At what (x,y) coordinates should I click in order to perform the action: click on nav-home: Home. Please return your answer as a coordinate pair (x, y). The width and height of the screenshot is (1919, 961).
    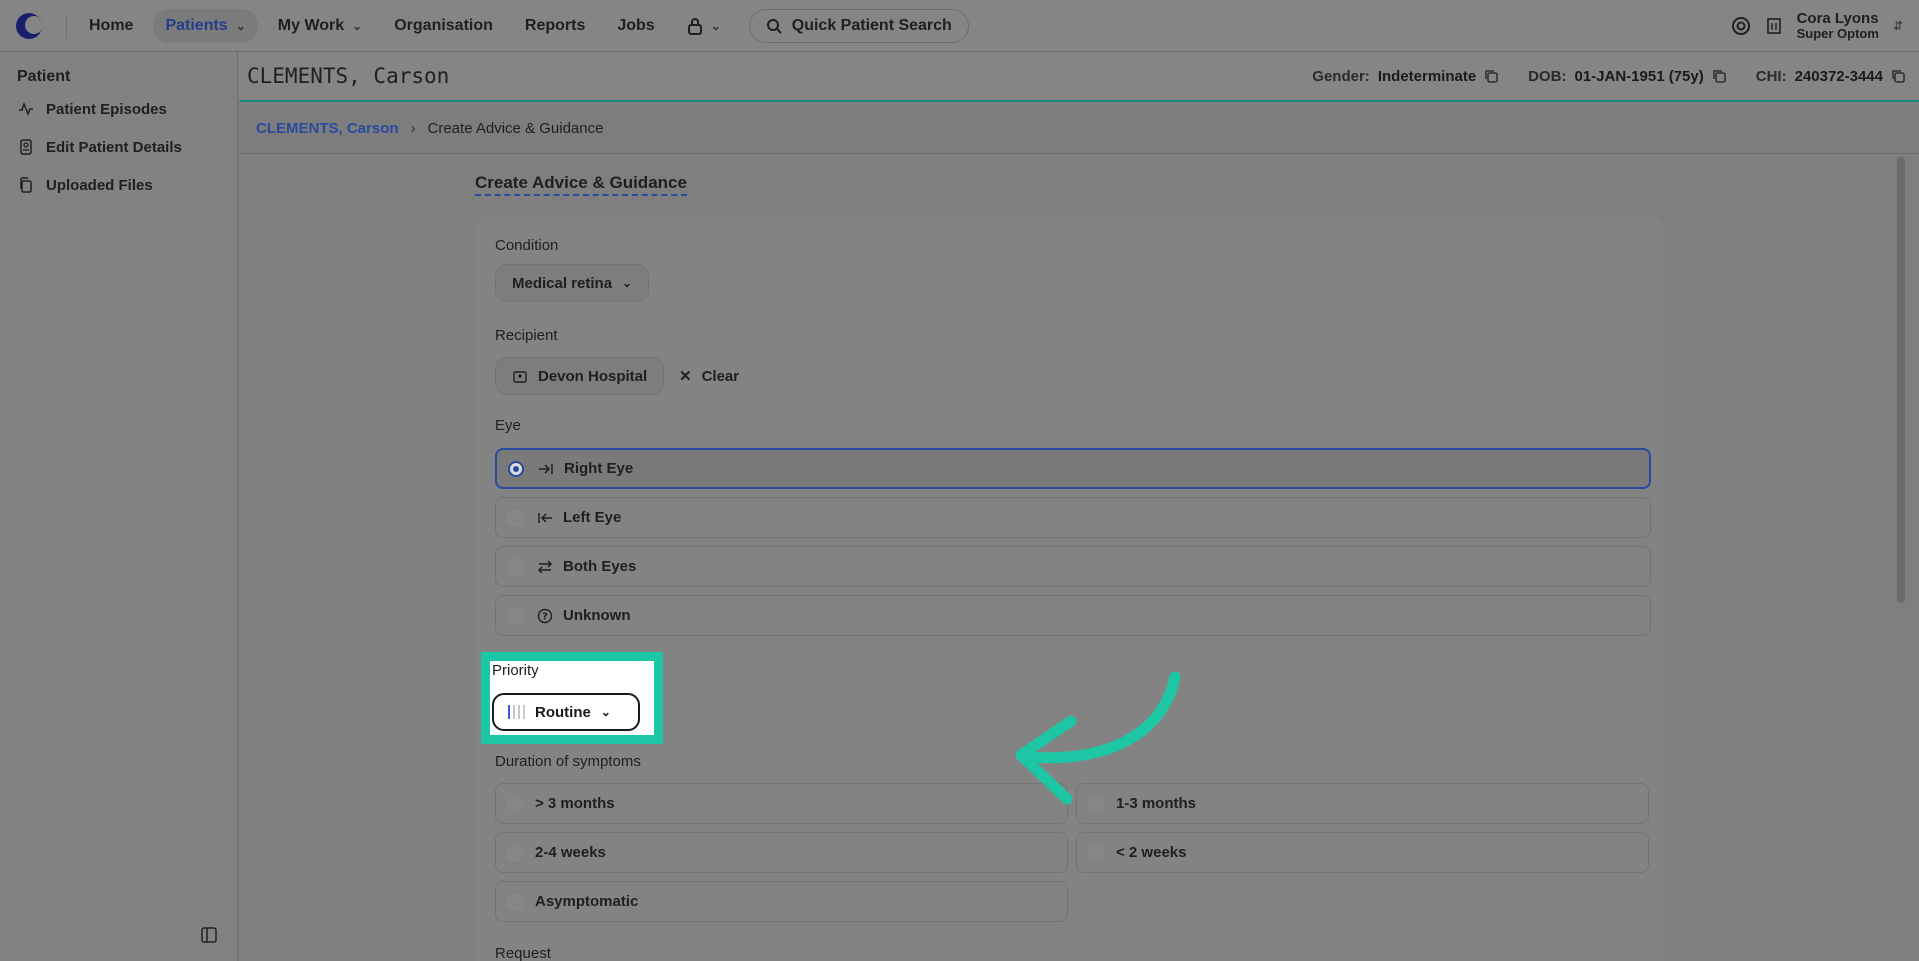
    Looking at the image, I should click on (111, 26).